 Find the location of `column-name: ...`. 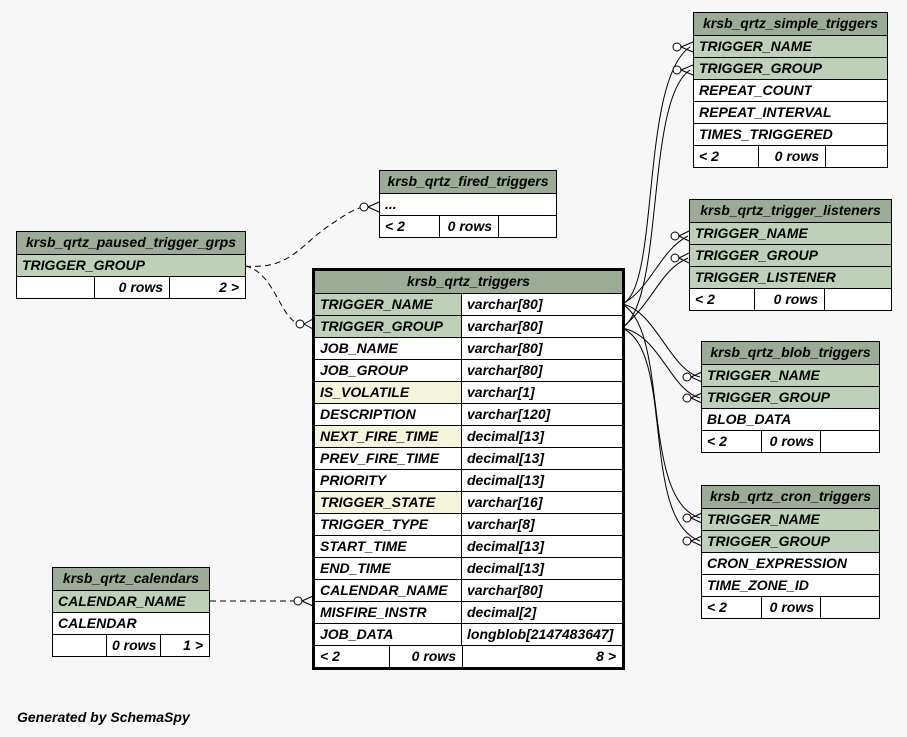

column-name: ... is located at coordinates (391, 204).